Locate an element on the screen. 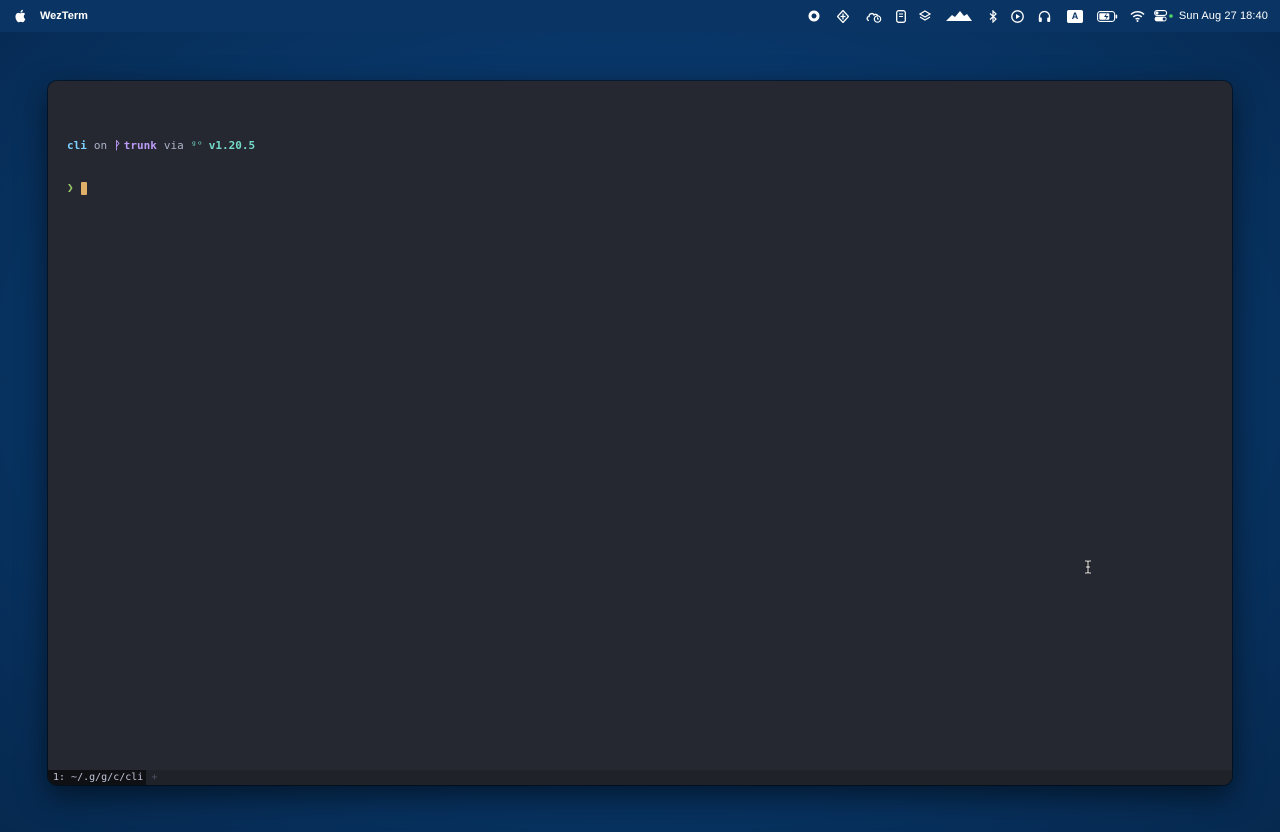 The image size is (1280, 832). tray-app-icon is located at coordinates (843, 16).